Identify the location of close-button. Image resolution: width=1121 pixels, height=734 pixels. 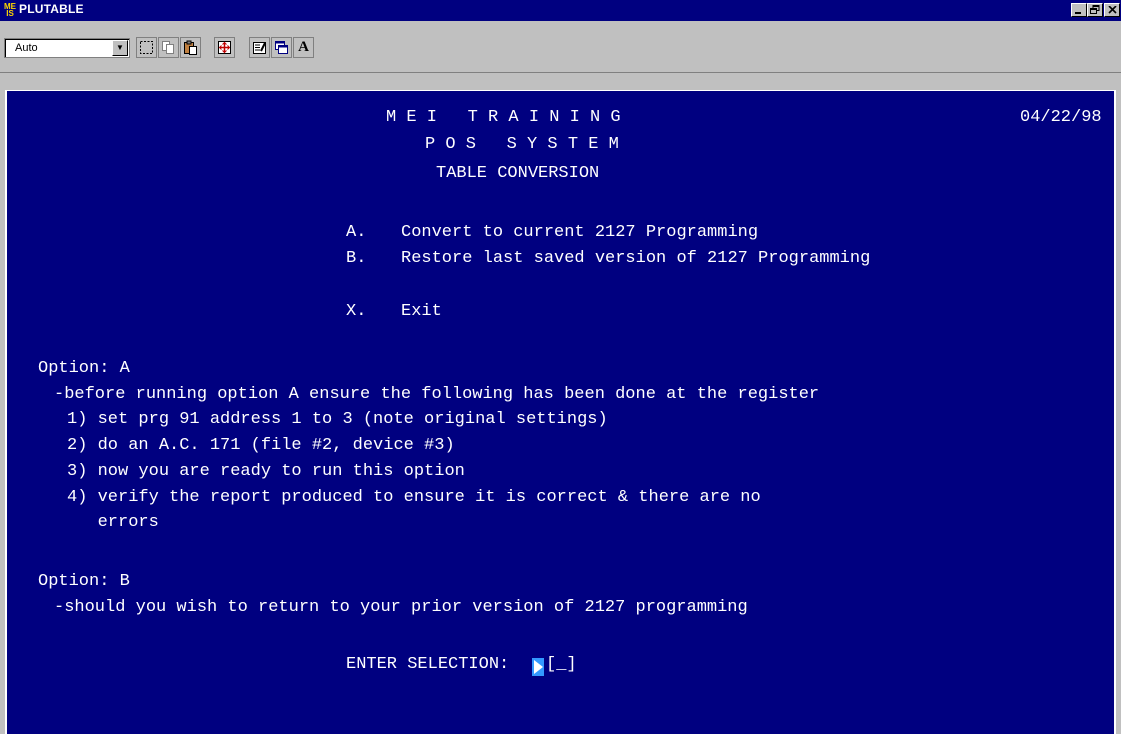
(1112, 10).